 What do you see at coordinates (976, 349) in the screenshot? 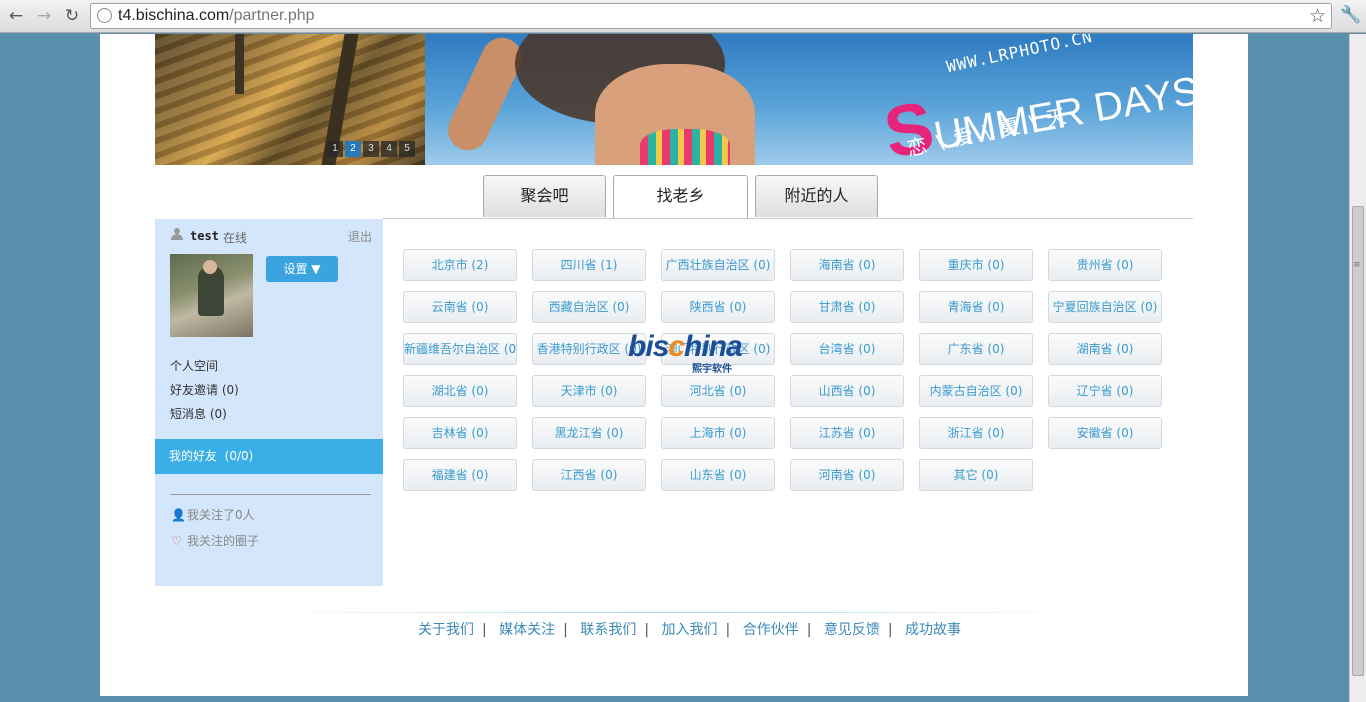
I see `province-button: 广东省 (0)` at bounding box center [976, 349].